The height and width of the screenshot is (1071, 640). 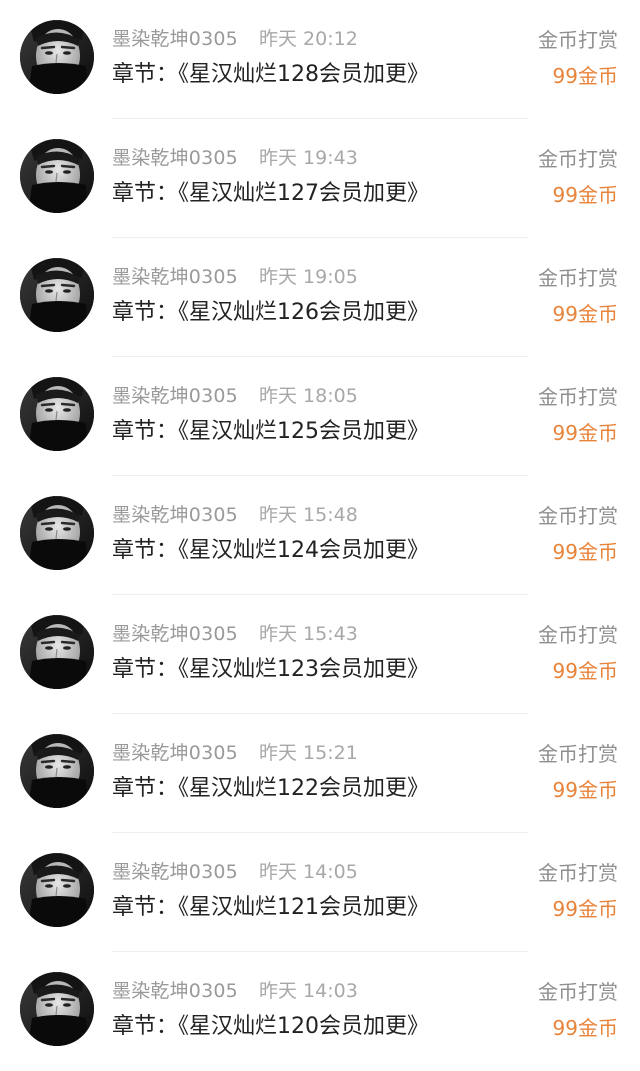 I want to click on chapter-title: 章节：《星汉灿烂122会员加更》, so click(x=270, y=788).